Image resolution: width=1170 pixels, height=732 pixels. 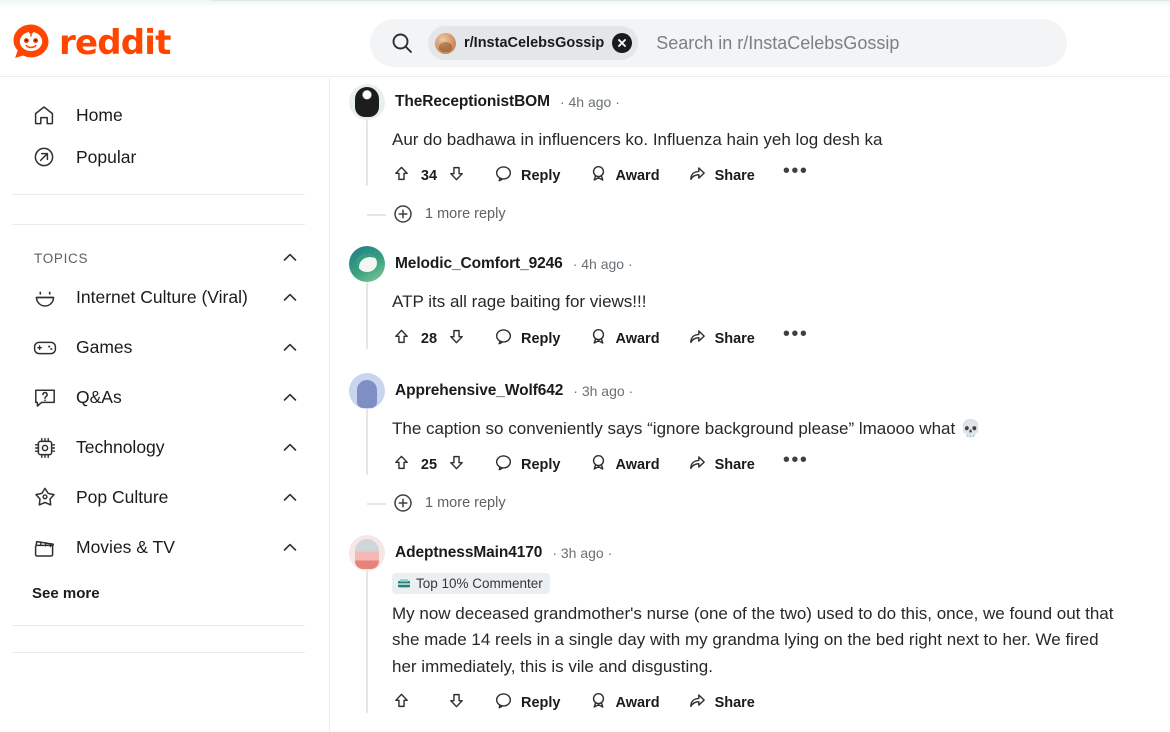 What do you see at coordinates (45, 448) in the screenshot?
I see `chip-icon` at bounding box center [45, 448].